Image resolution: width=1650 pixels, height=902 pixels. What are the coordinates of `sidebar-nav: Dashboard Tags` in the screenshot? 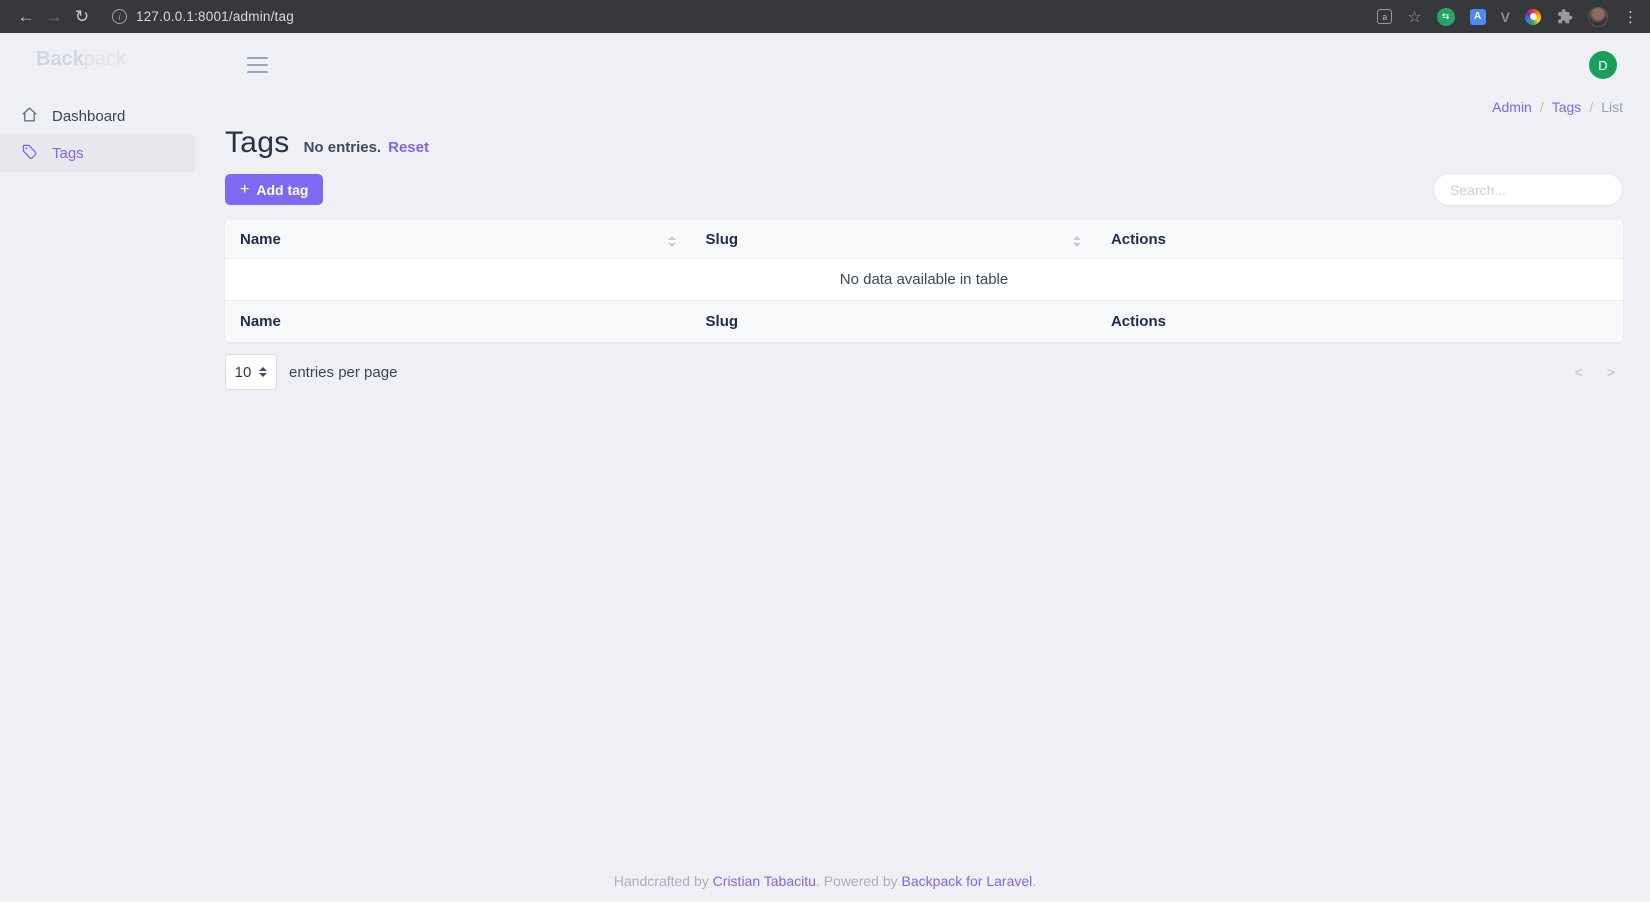 It's located at (97, 135).